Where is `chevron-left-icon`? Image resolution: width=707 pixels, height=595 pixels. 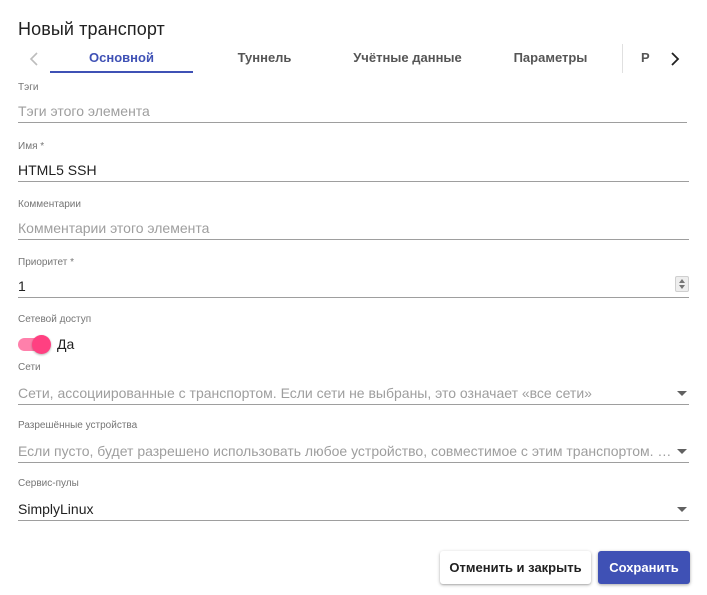 chevron-left-icon is located at coordinates (33, 58).